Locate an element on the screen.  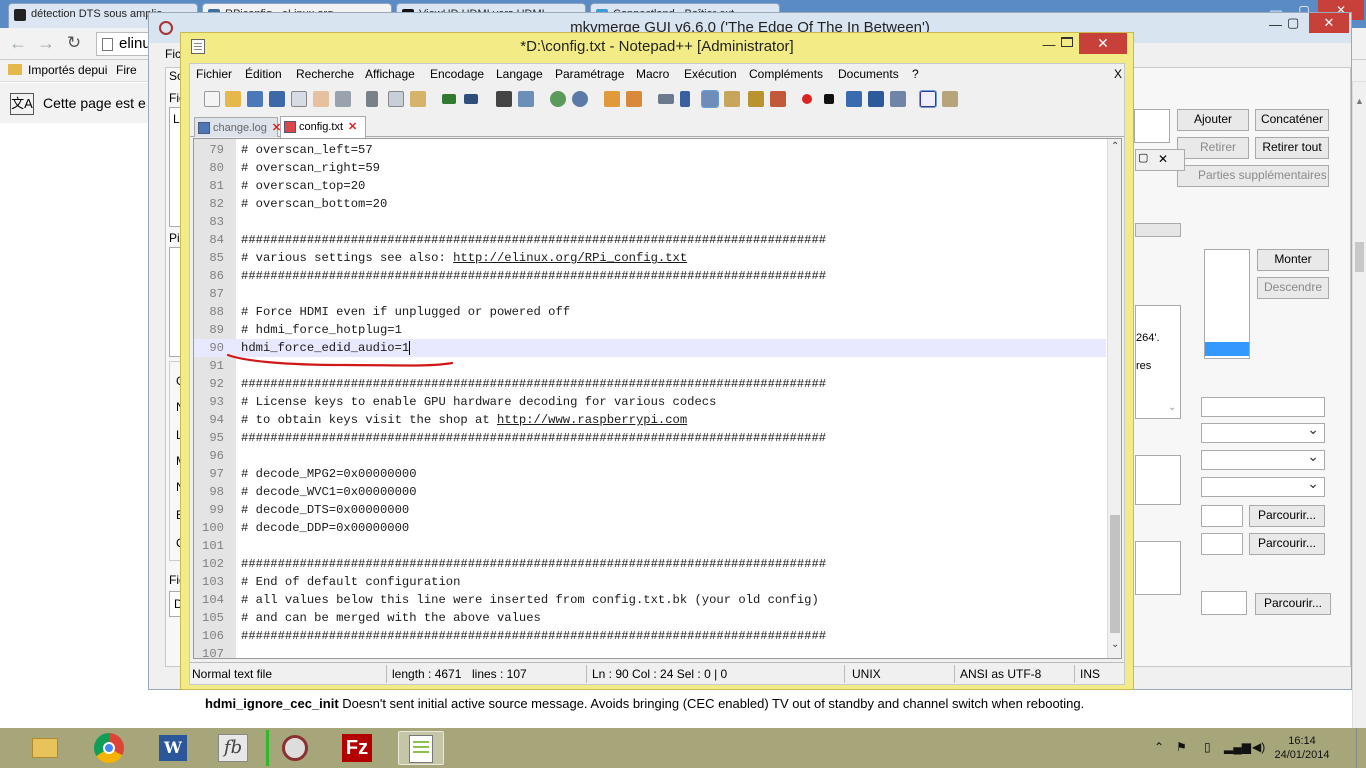
code-line: 89 # hdmi_force_hotplug=1 is located at coordinates (650, 330).